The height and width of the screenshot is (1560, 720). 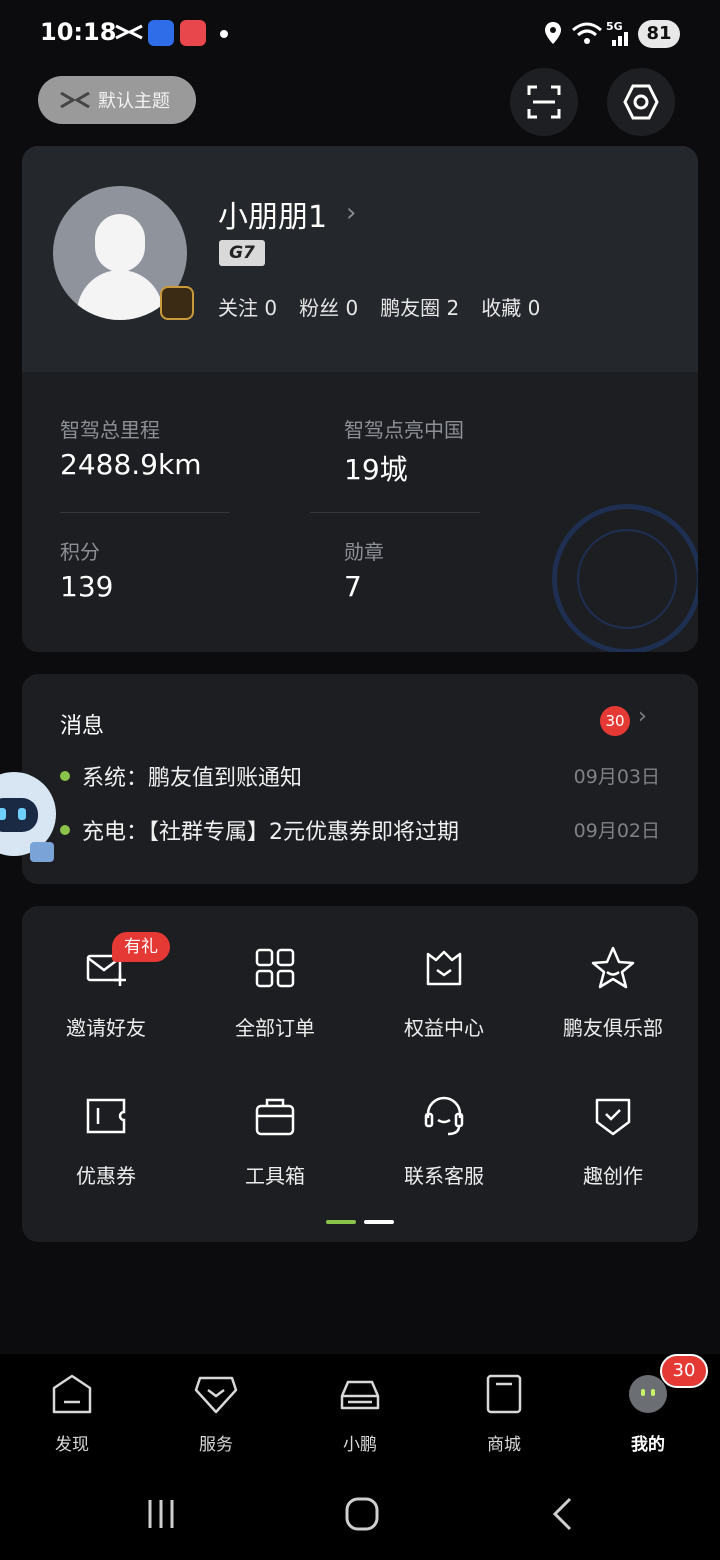 I want to click on messages-title: 消息, so click(x=82, y=726).